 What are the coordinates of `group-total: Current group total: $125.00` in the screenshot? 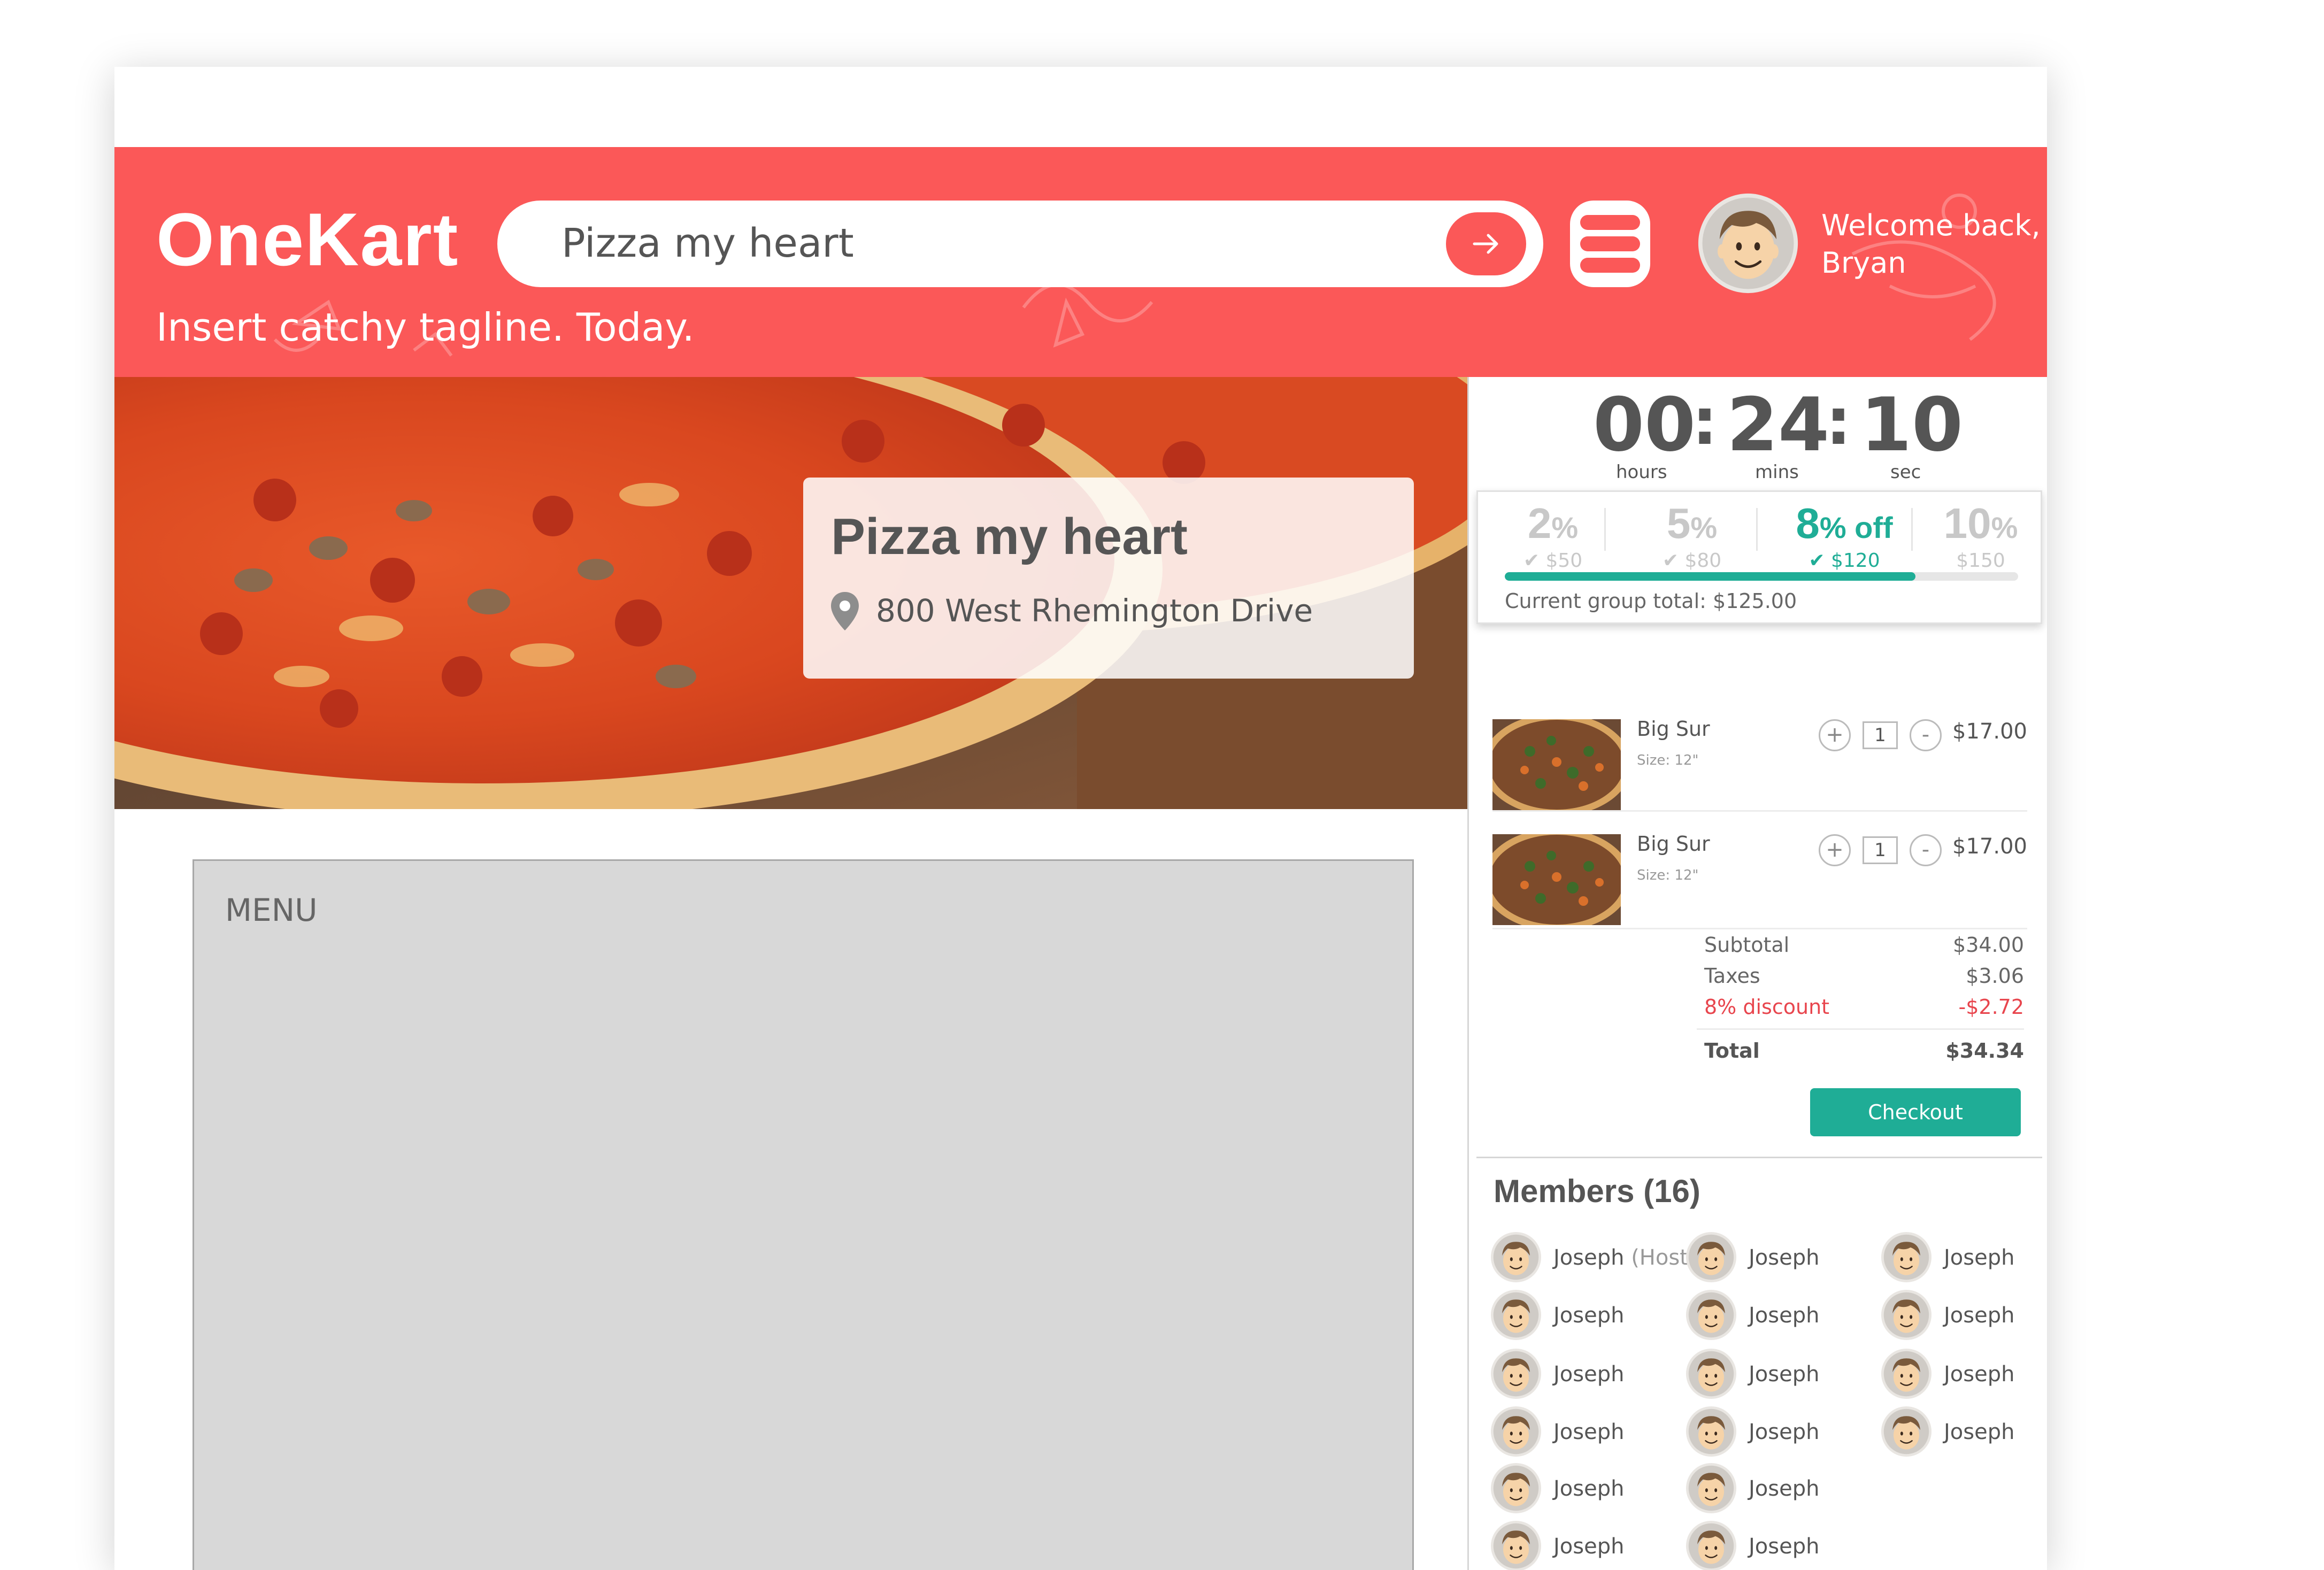 It's located at (1651, 601).